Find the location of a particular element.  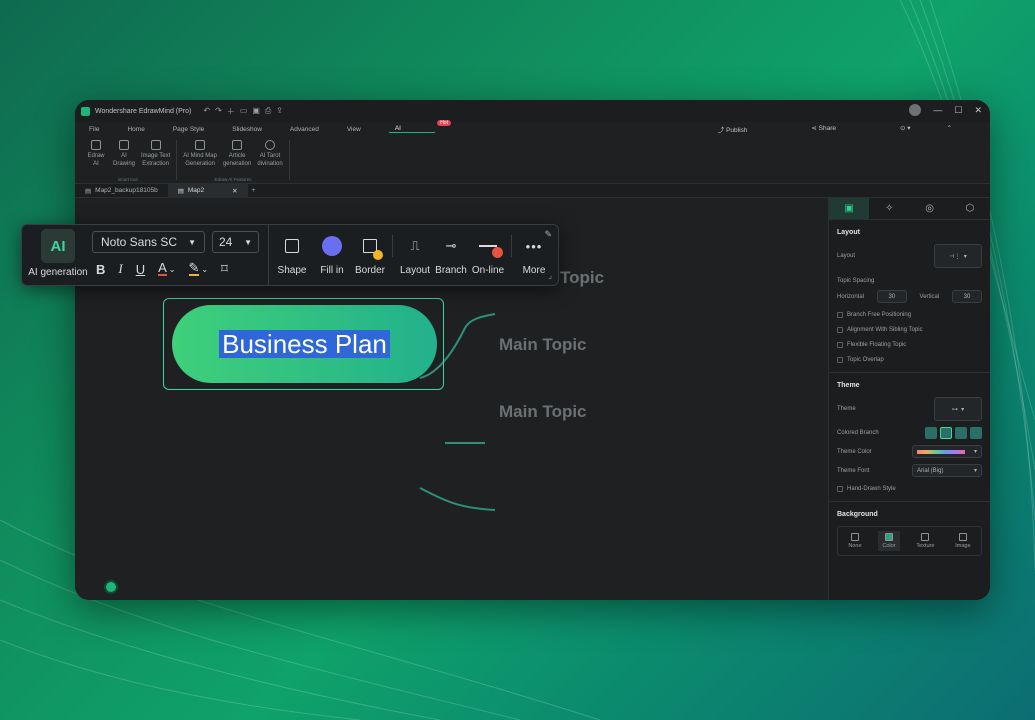

tab-settings: ⬡ is located at coordinates (970, 208).